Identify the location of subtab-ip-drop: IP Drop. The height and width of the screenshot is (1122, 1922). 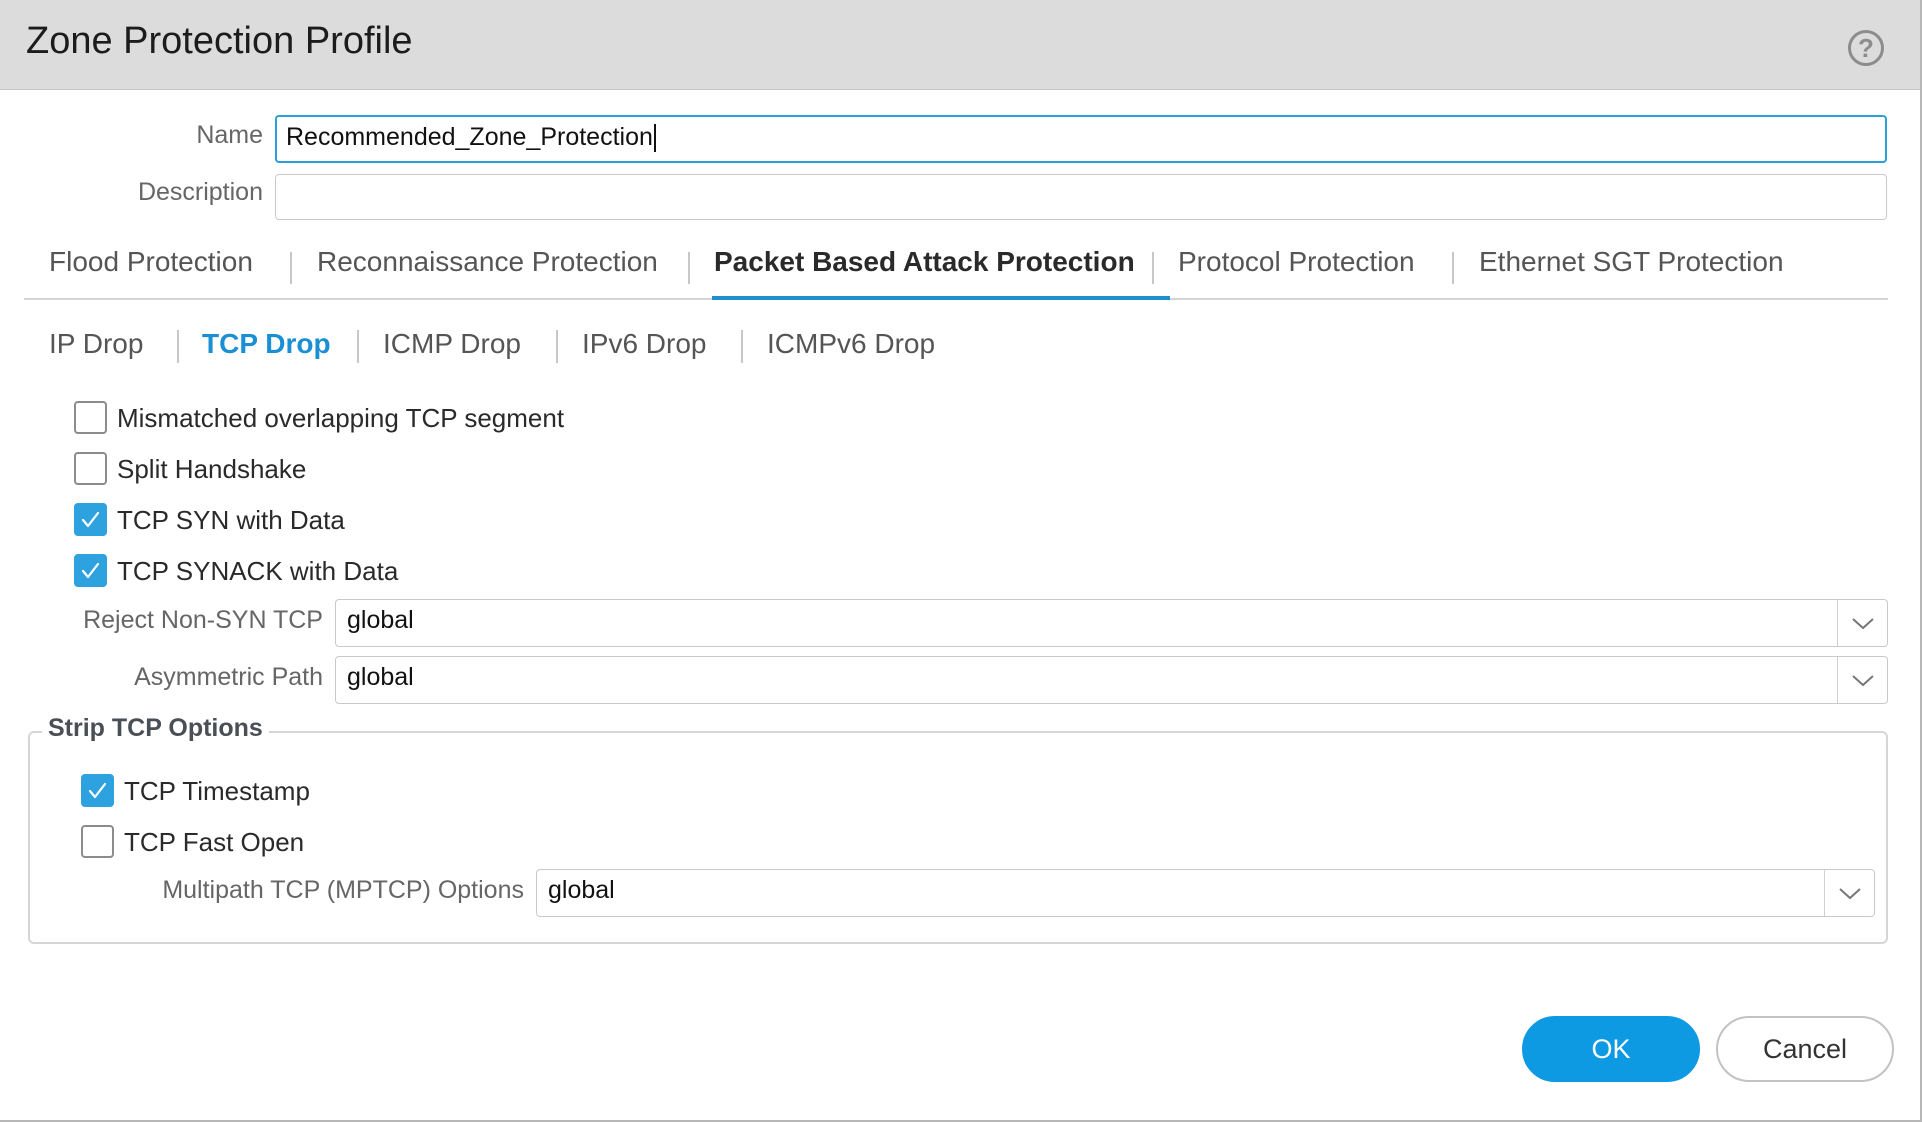
(96, 344).